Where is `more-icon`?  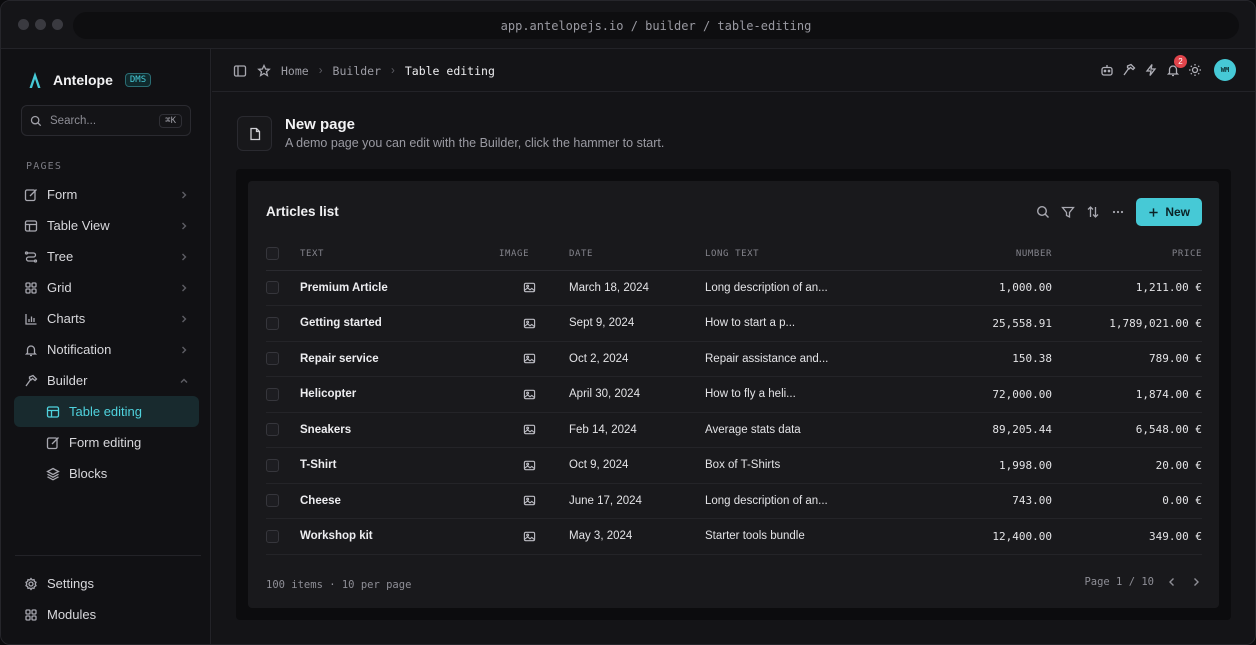
more-icon is located at coordinates (1118, 212).